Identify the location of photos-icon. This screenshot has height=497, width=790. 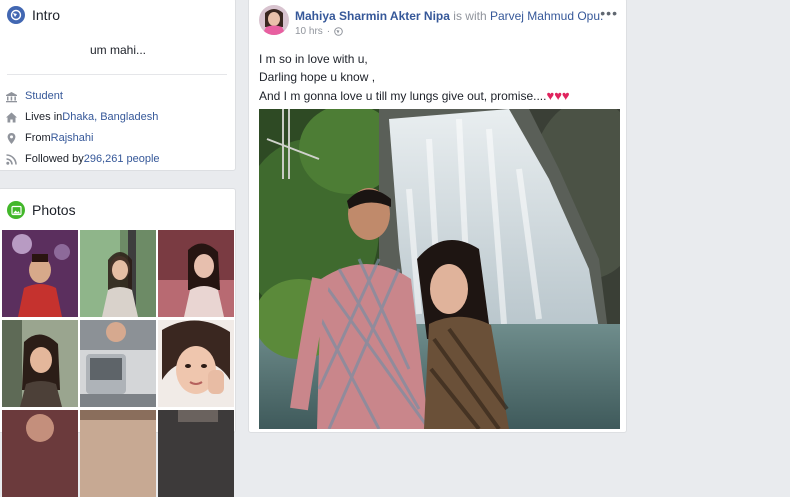
(16, 210).